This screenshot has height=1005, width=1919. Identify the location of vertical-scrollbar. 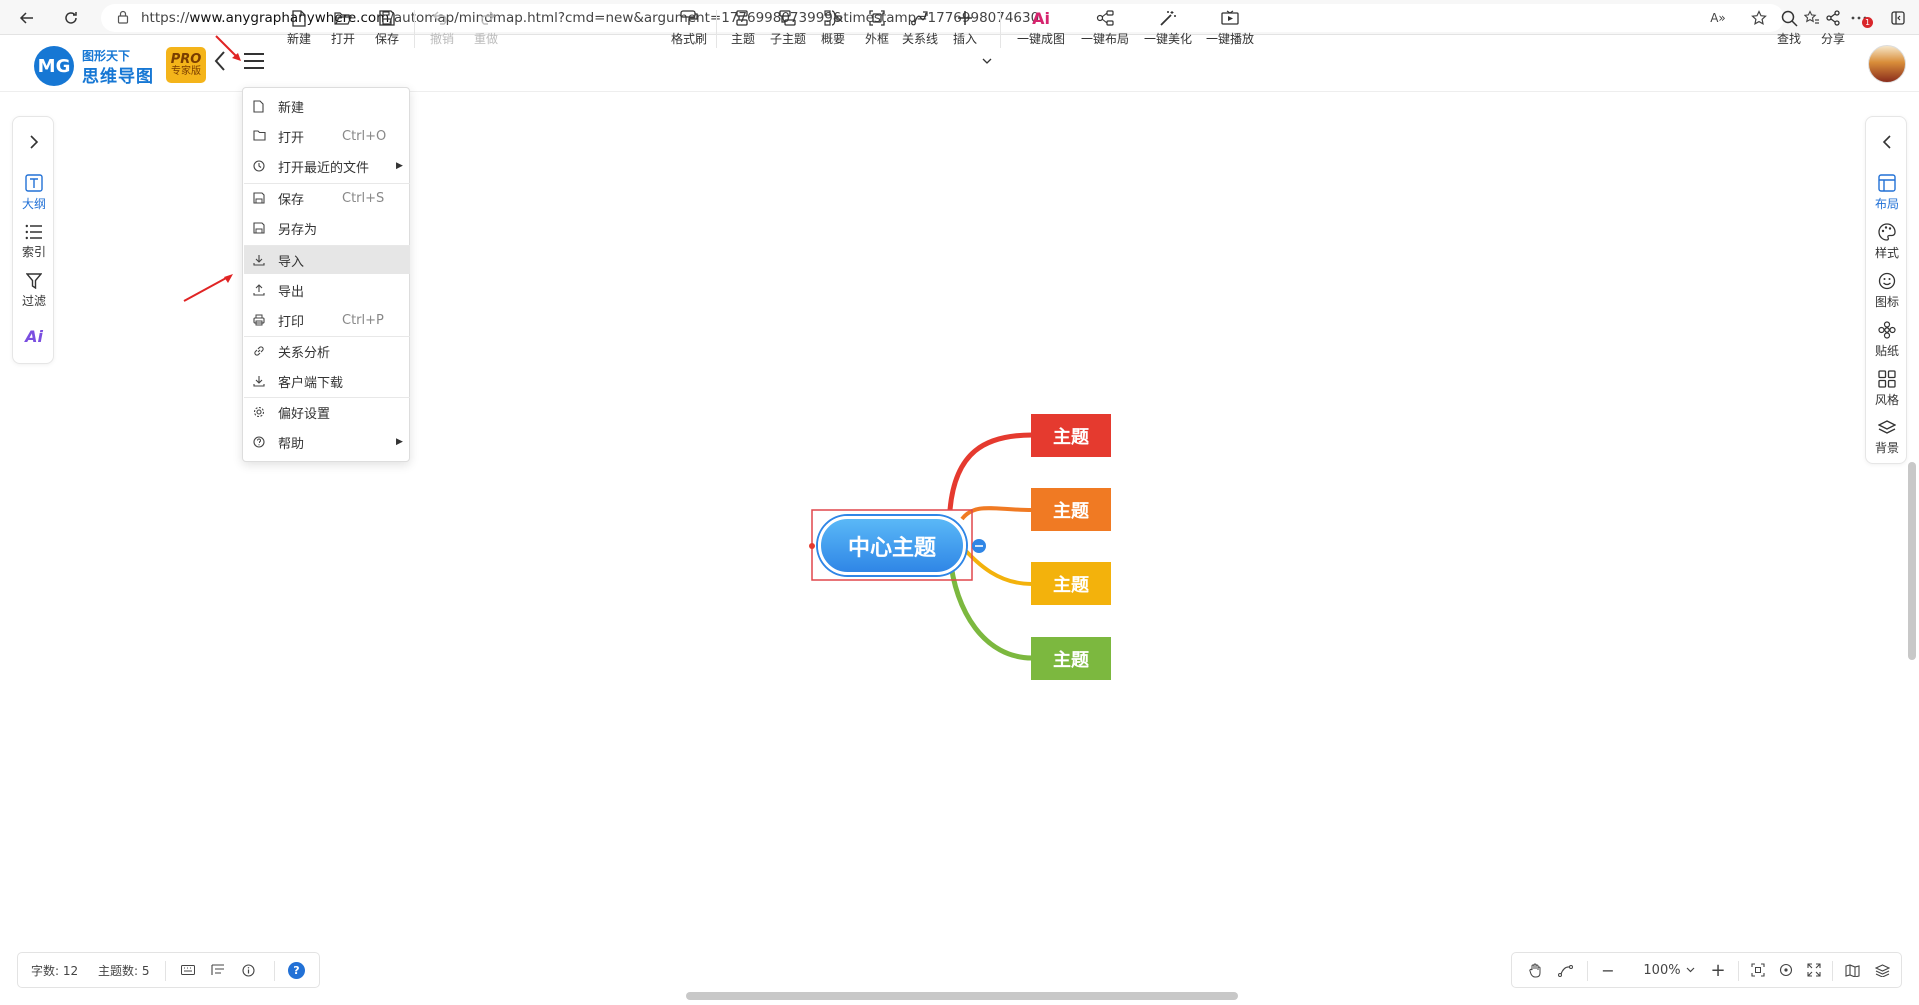
(1912, 561).